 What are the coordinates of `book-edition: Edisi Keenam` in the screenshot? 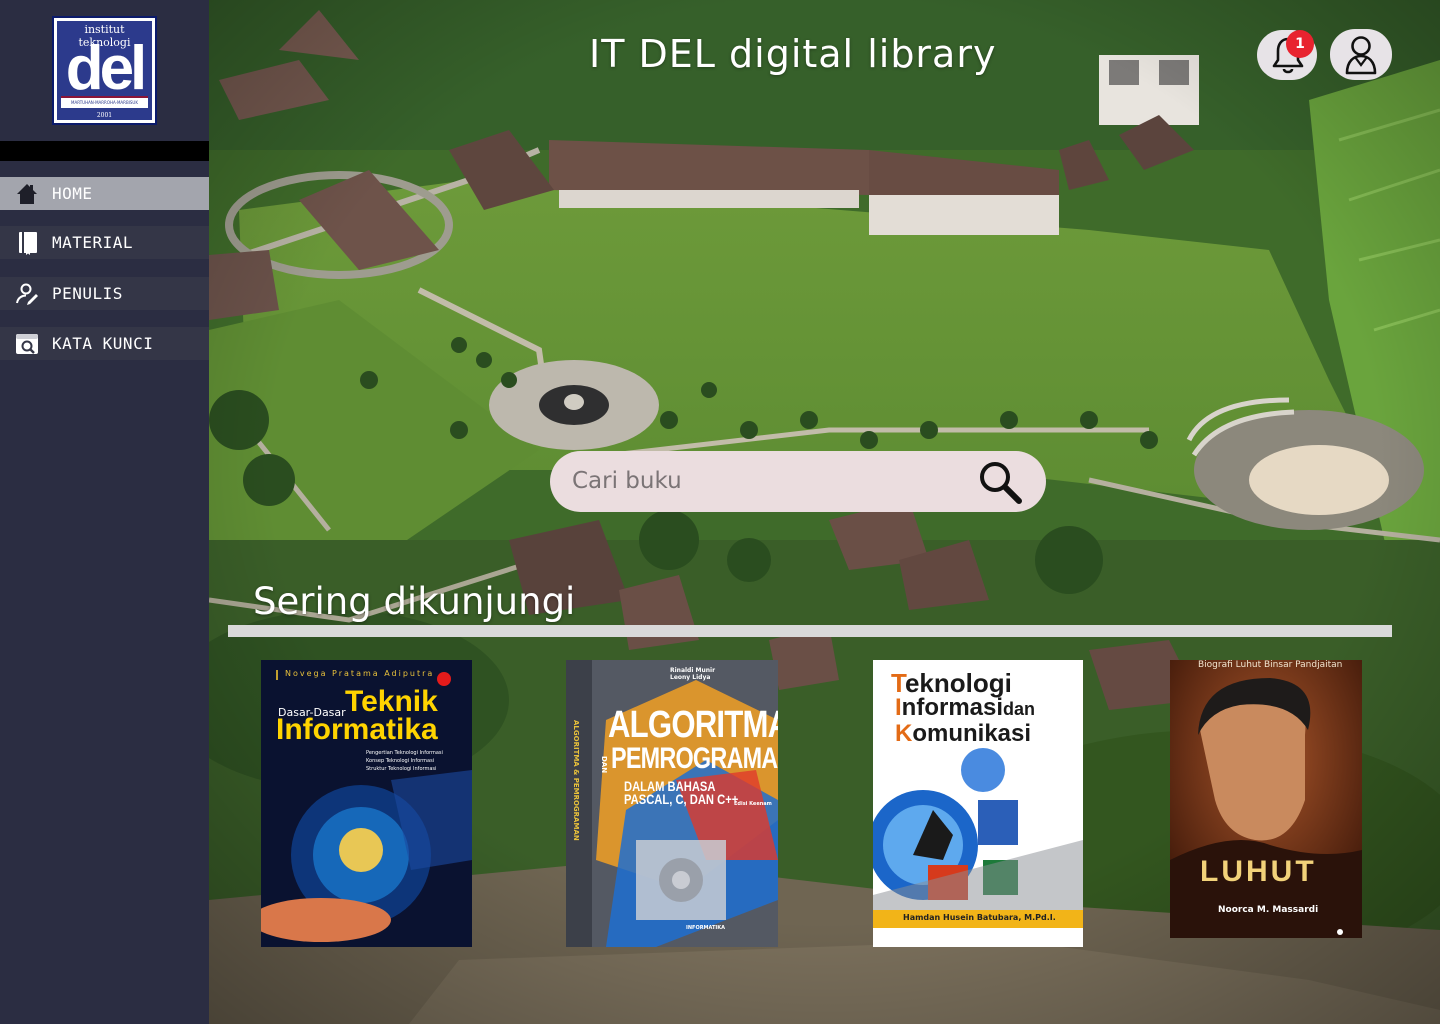 It's located at (753, 804).